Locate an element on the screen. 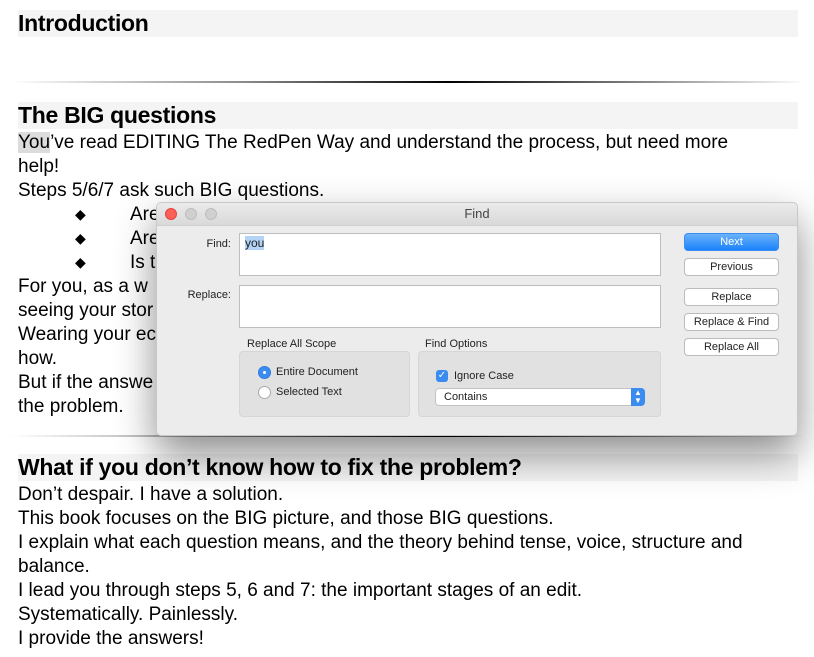  find-input-value: you is located at coordinates (255, 243).